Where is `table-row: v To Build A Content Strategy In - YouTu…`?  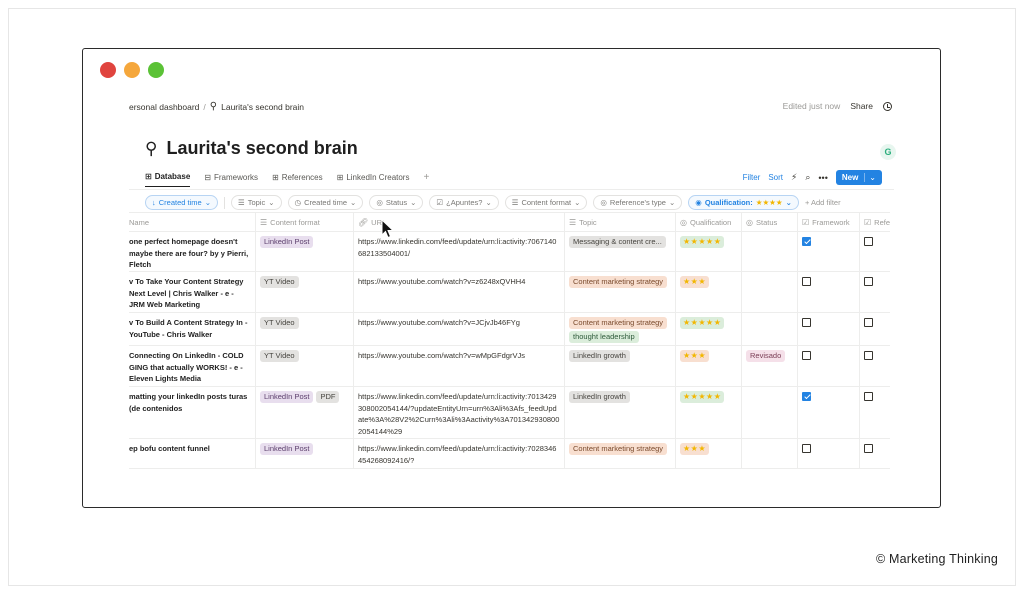
table-row: v To Build A Content Strategy In - YouTu… is located at coordinates (509, 329).